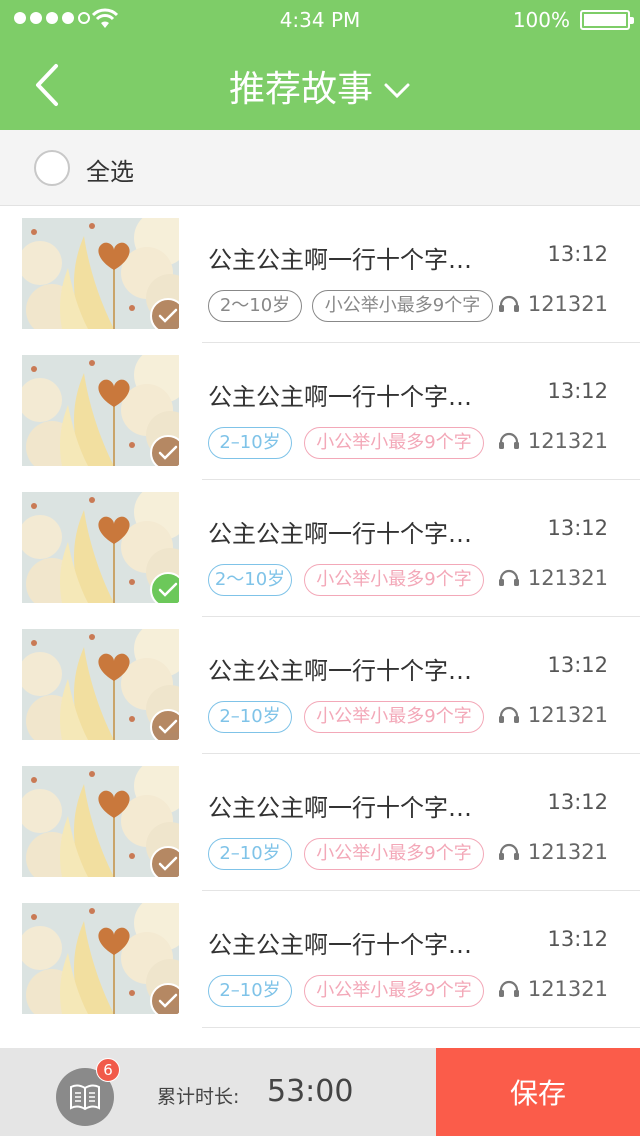 The image size is (640, 1136). I want to click on page-title: 推荐故事, so click(300, 89).